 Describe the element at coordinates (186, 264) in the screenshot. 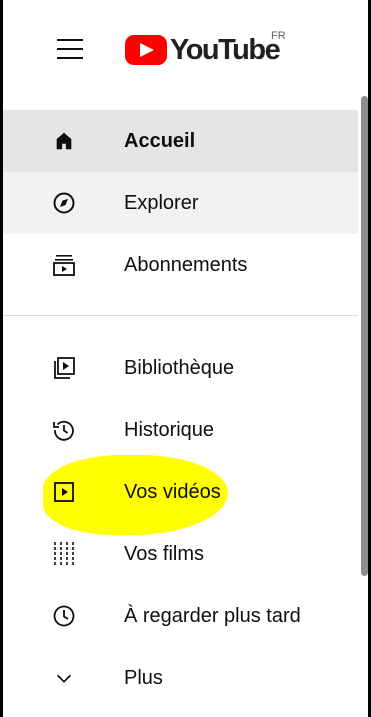

I see `sidebar-item-label: Abonnements` at that location.